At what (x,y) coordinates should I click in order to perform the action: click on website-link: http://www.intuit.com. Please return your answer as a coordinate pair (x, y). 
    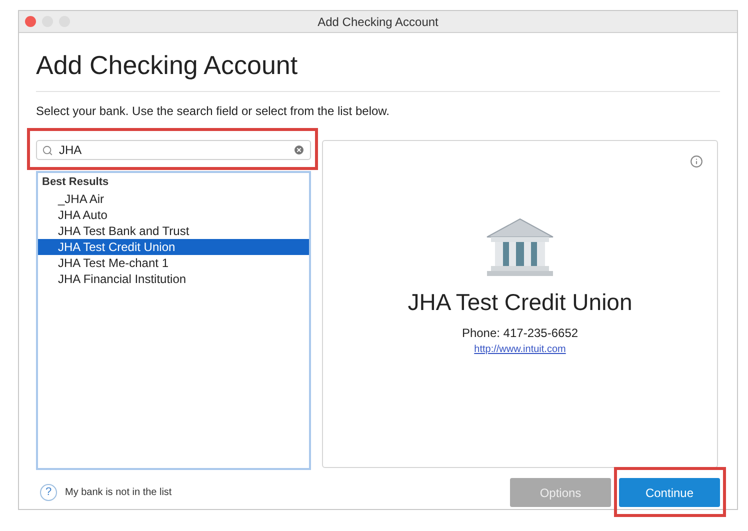
    Looking at the image, I should click on (520, 349).